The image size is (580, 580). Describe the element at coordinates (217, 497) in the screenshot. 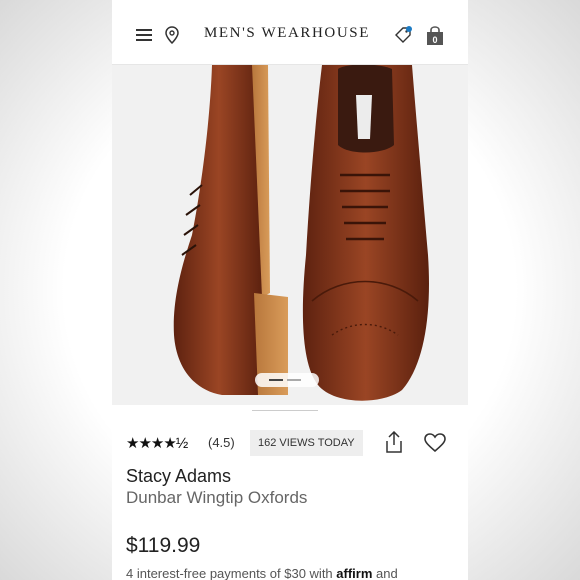

I see `product-title: Dunbar Wingtip Oxfords` at that location.